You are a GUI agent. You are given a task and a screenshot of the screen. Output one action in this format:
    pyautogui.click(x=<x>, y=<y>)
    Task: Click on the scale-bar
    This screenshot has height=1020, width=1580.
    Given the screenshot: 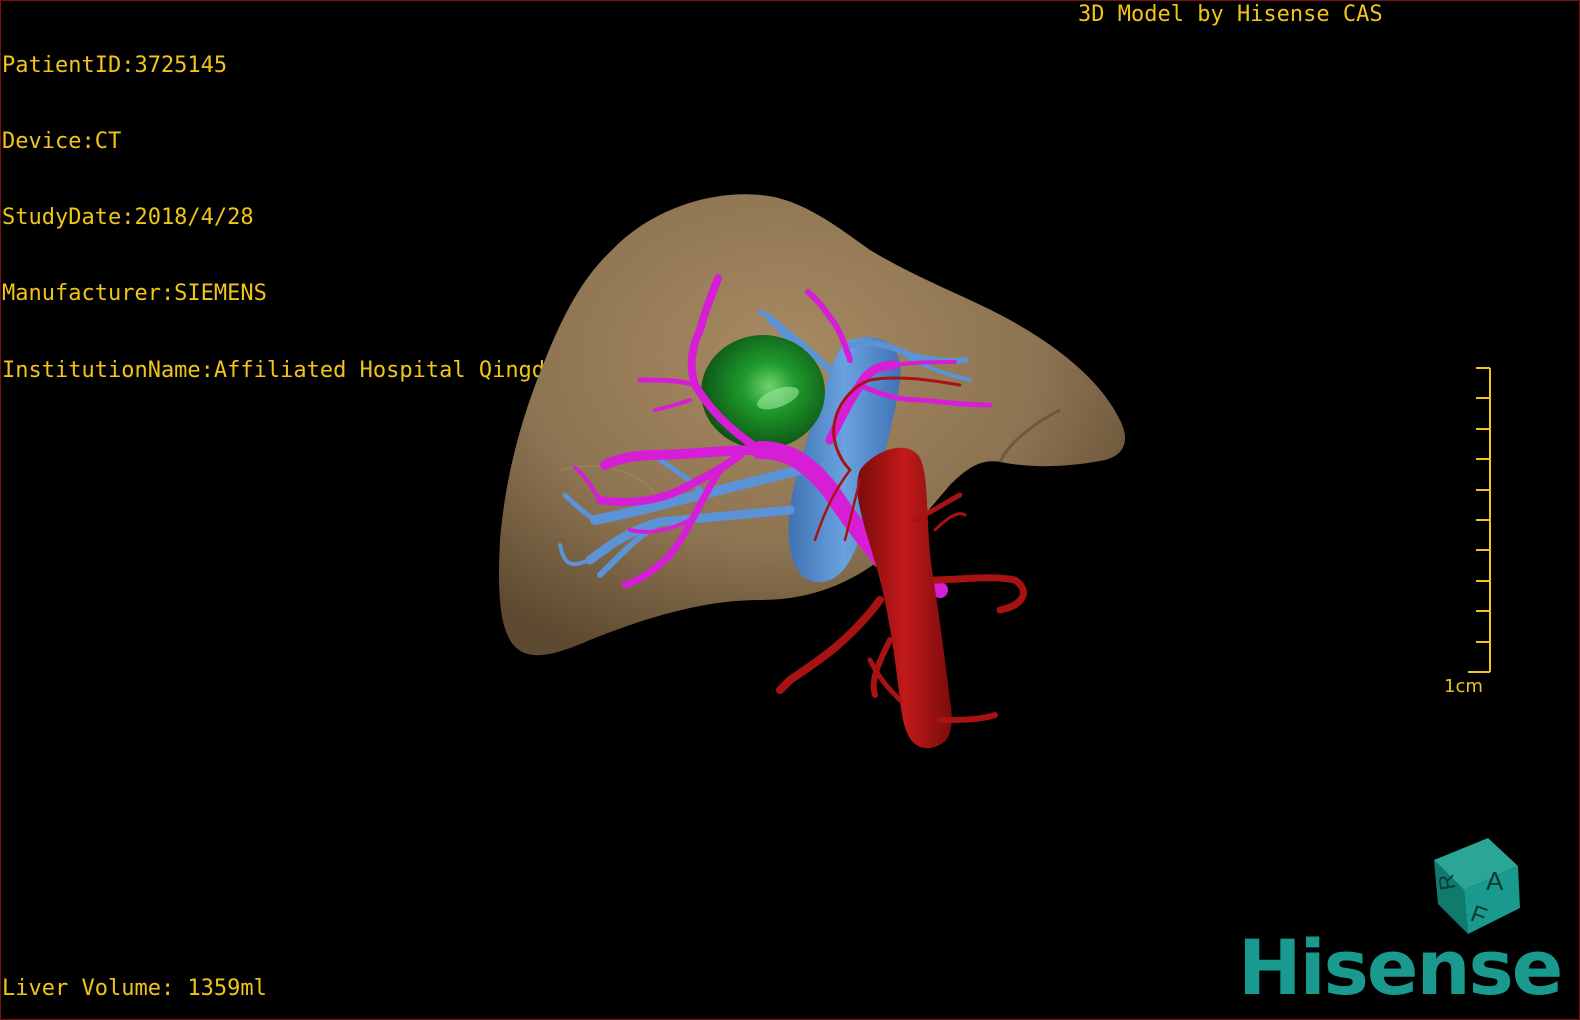 What is the action you would take?
    pyautogui.click(x=1479, y=520)
    